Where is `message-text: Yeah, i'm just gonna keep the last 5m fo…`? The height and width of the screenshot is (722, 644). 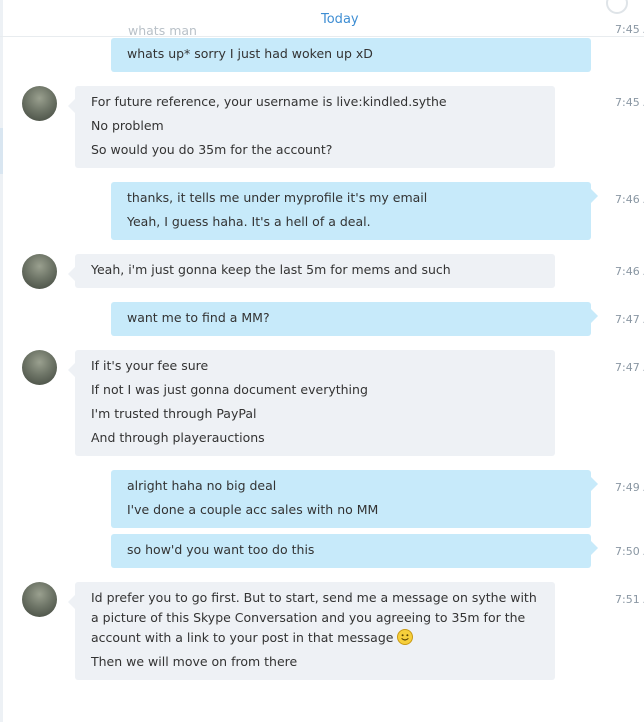 message-text: Yeah, i'm just gonna keep the last 5m fo… is located at coordinates (271, 269).